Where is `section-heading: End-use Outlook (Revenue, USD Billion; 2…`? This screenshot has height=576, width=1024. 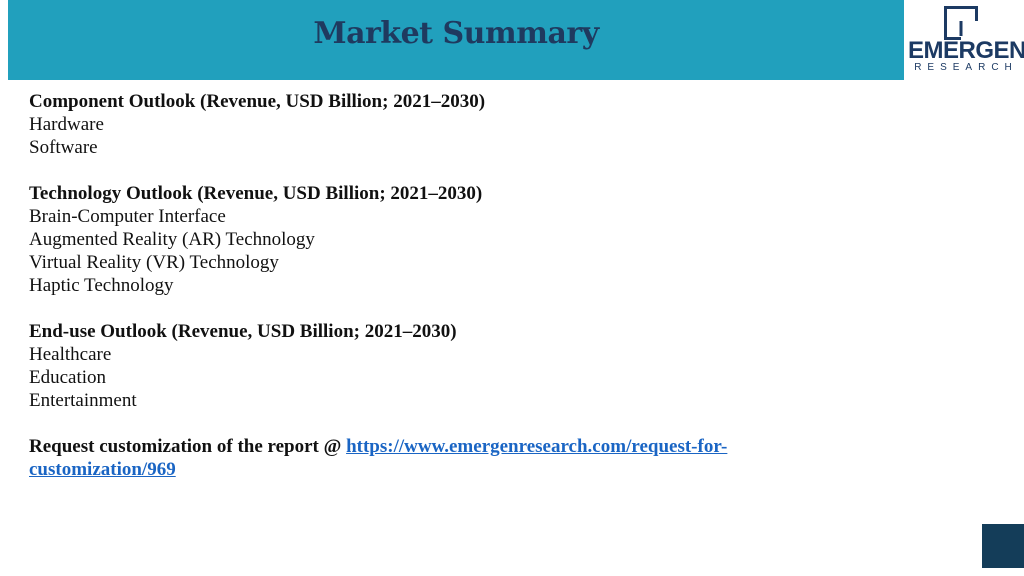
section-heading: End-use Outlook (Revenue, USD Billion; 2… is located at coordinates (243, 331).